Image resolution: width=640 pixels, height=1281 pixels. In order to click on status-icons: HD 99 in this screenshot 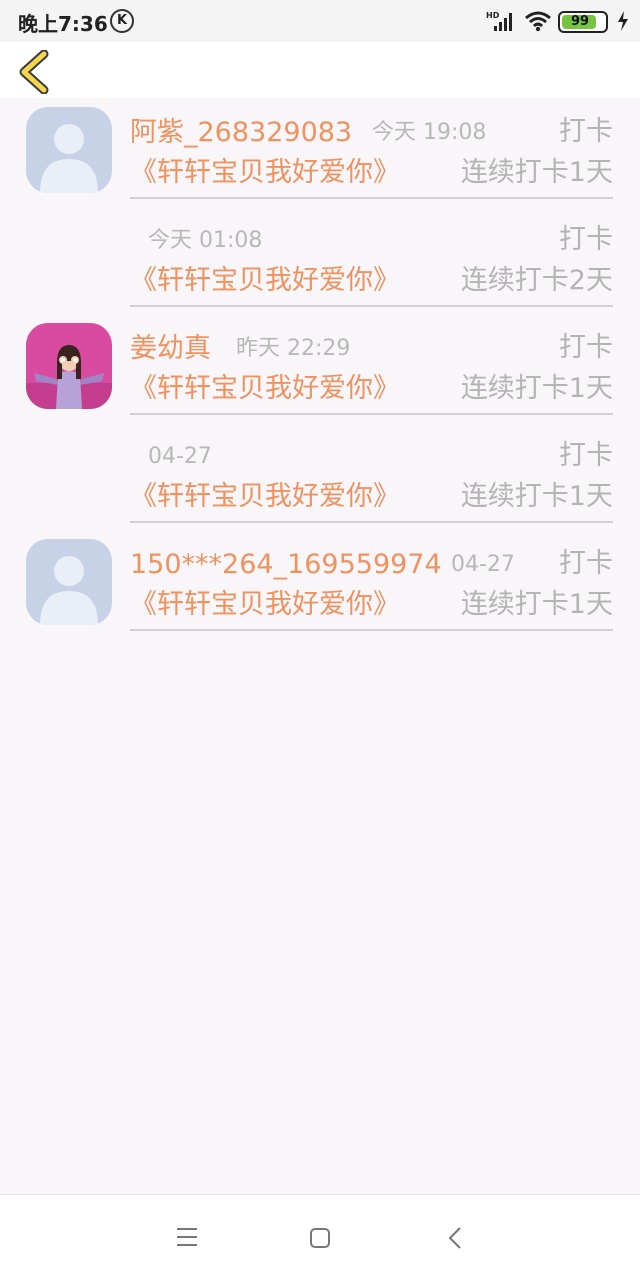, I will do `click(530, 21)`.